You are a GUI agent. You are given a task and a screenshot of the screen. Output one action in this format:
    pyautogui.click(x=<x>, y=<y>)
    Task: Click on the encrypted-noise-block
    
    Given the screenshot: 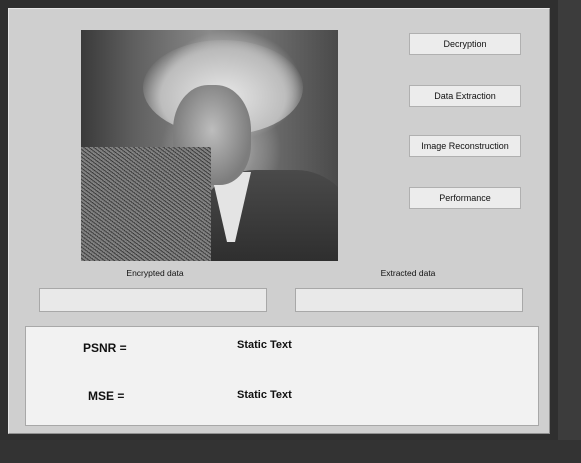 What is the action you would take?
    pyautogui.click(x=146, y=204)
    